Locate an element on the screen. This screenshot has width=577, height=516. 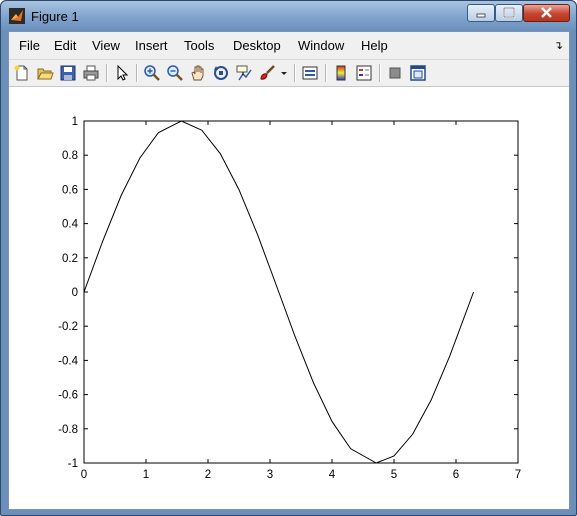
window-title: Figure 1 is located at coordinates (55, 16).